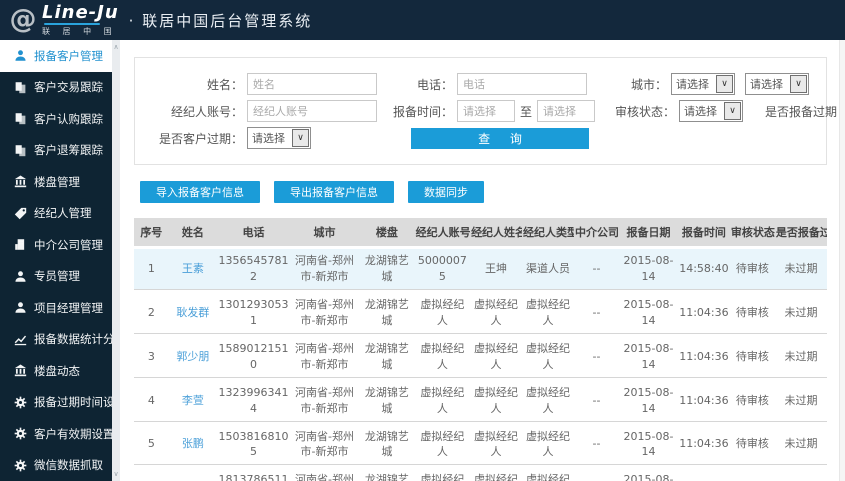  I want to click on chevron-up-icon: ∧, so click(116, 47).